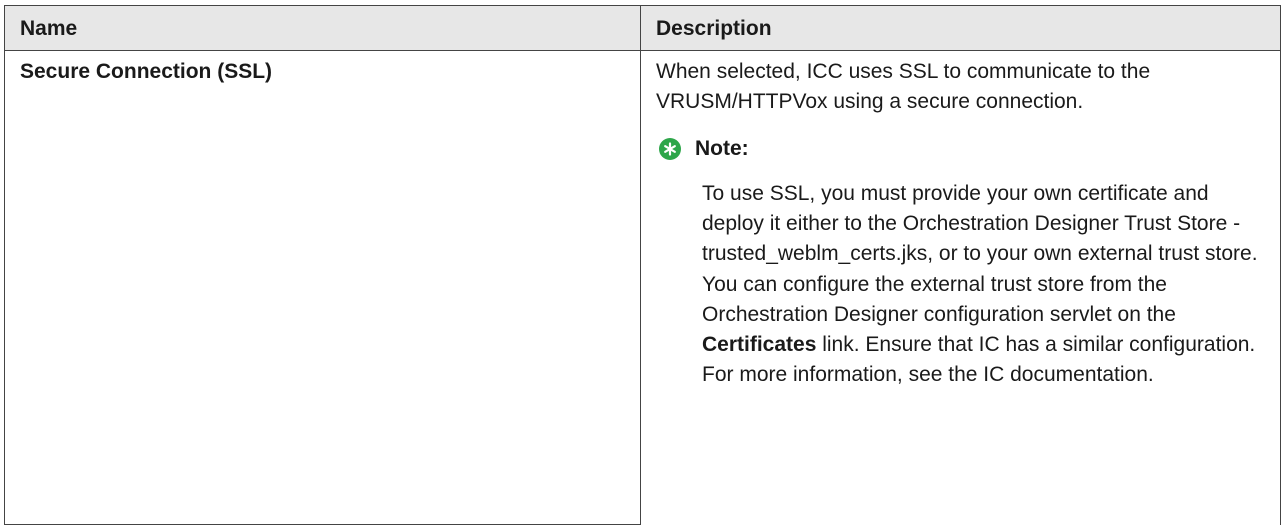 This screenshot has width=1285, height=525. What do you see at coordinates (322, 28) in the screenshot?
I see `column-header-name: Name` at bounding box center [322, 28].